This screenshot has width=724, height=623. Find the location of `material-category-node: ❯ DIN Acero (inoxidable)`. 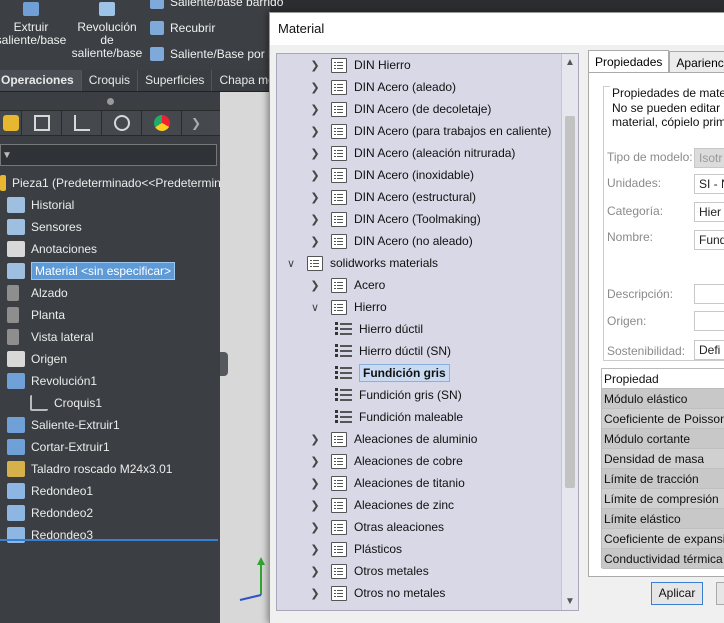

material-category-node: ❯ DIN Acero (inoxidable) is located at coordinates (391, 175).